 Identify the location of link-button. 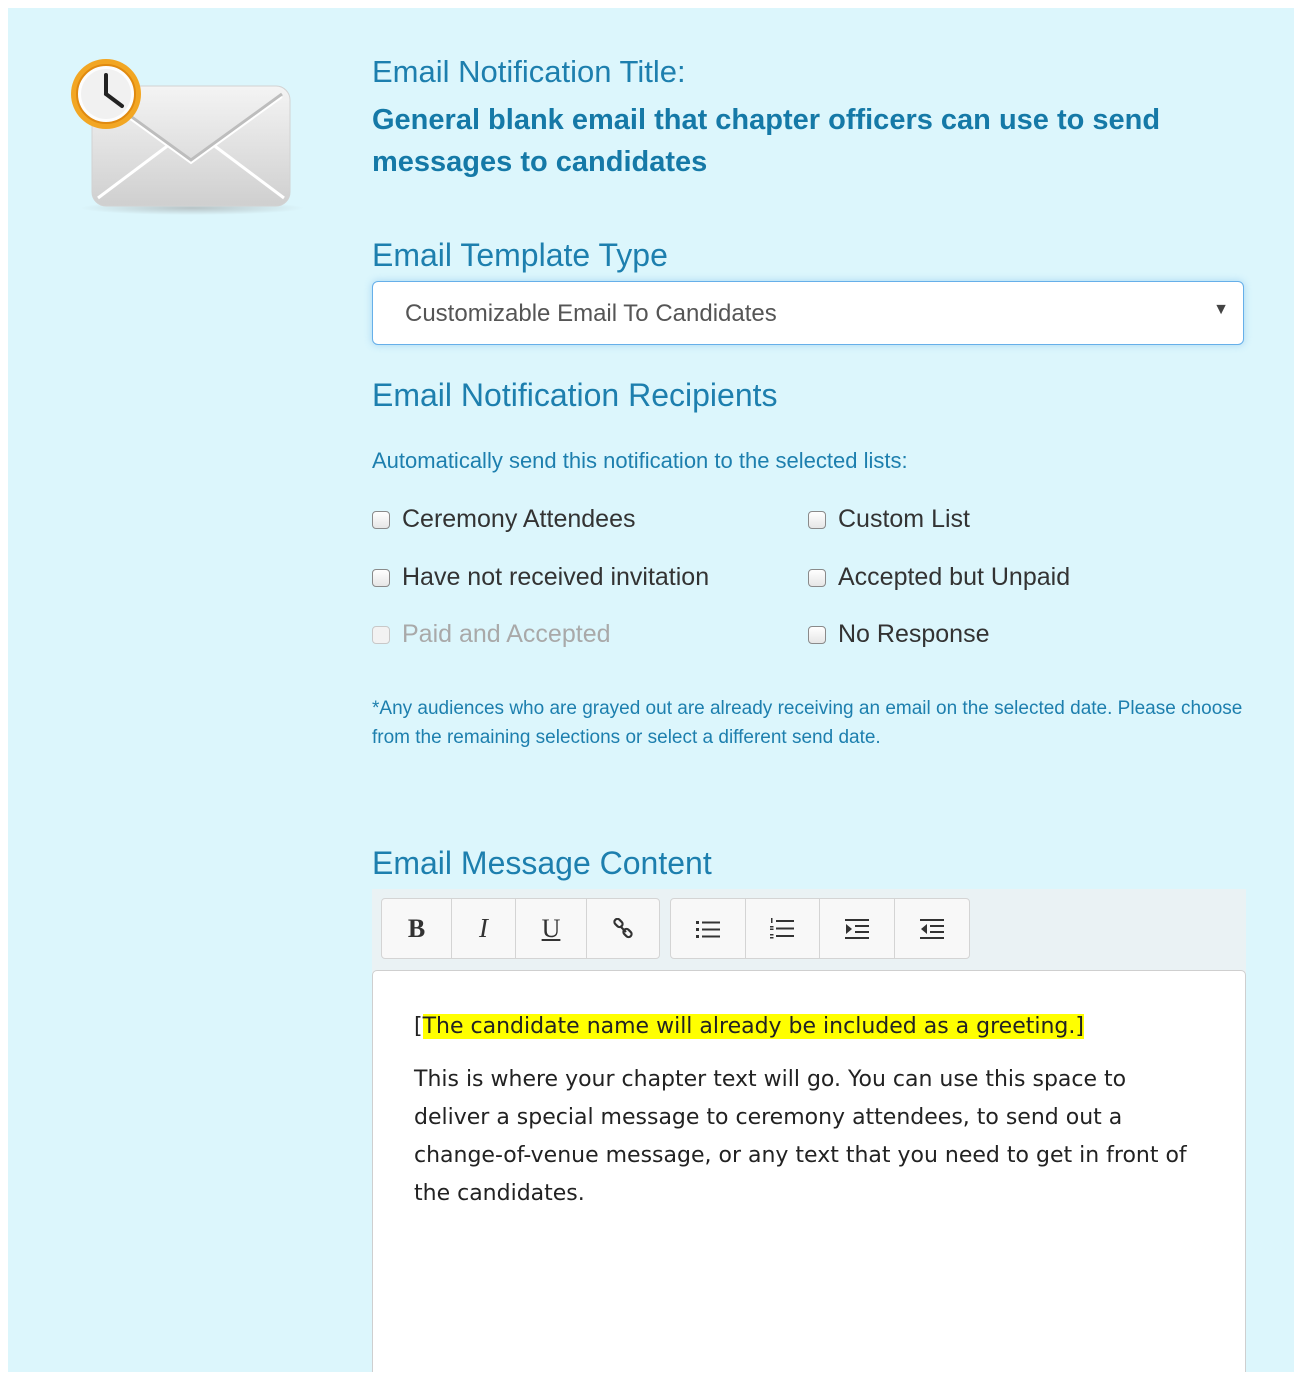
(623, 928).